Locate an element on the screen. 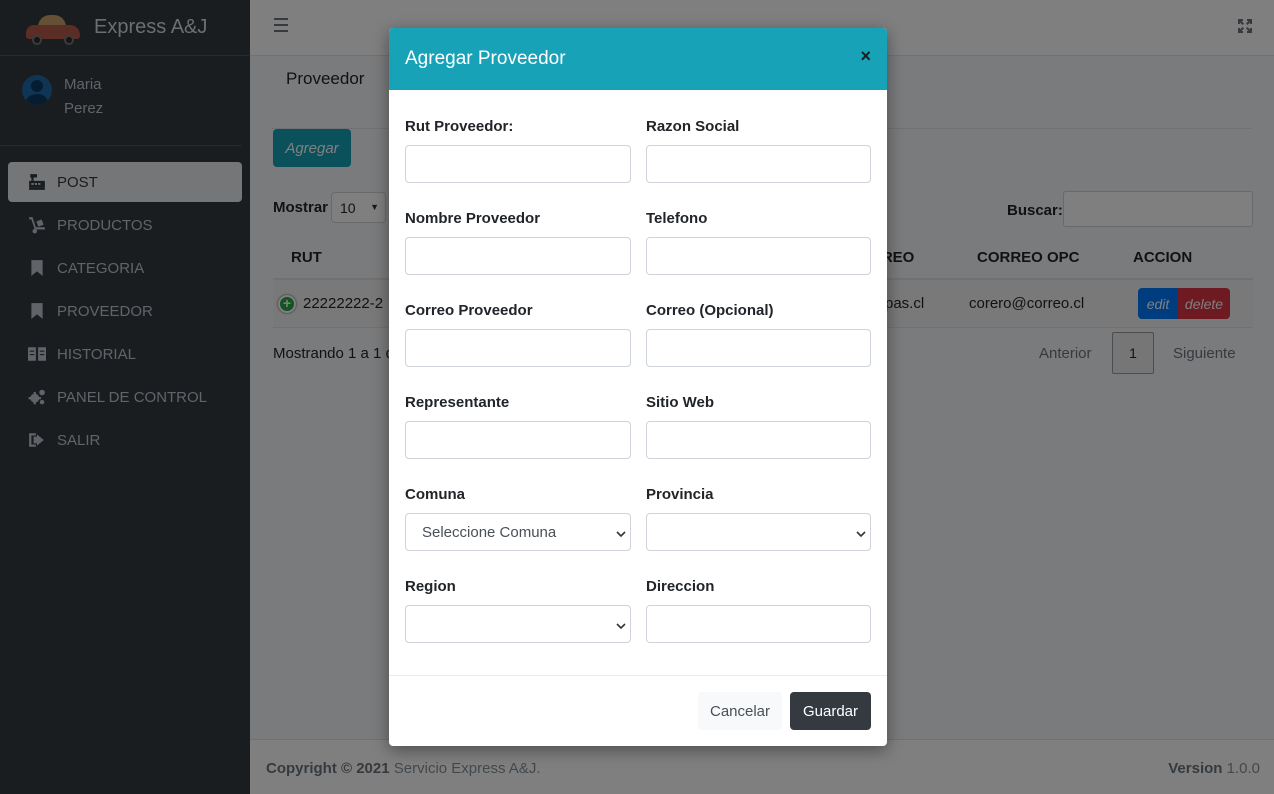 This screenshot has height=794, width=1274. direccion-input is located at coordinates (758, 624).